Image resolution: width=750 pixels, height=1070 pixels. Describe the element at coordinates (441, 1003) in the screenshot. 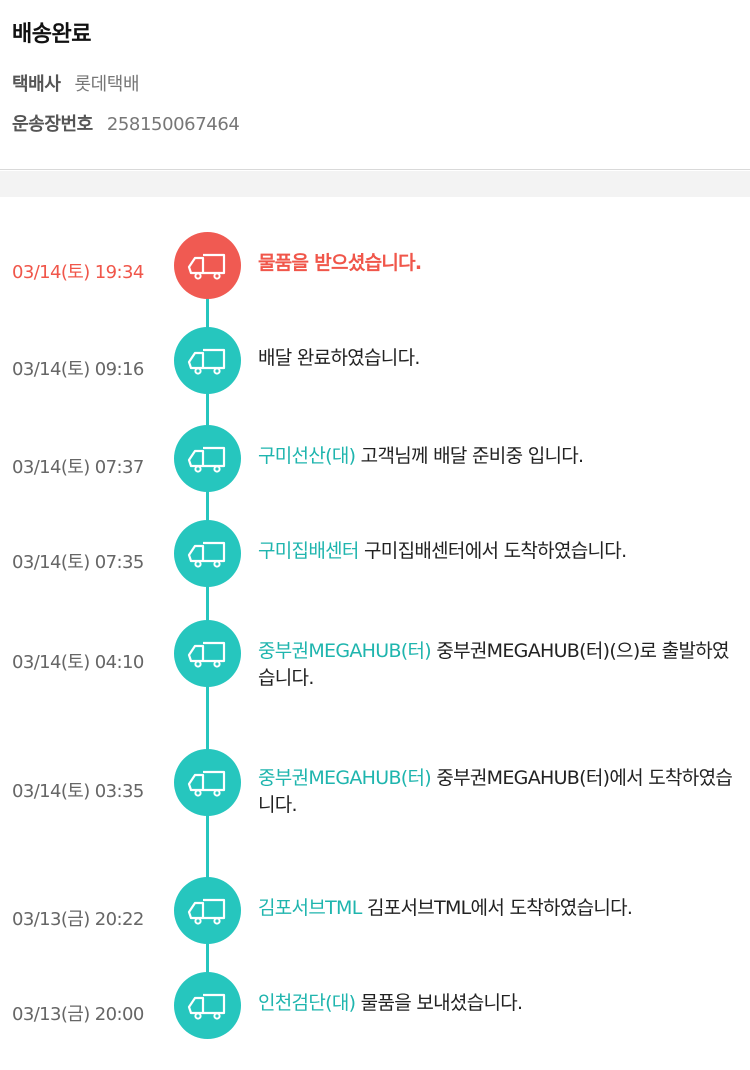

I see `event-message: 물품을 보내셨습니다.` at that location.